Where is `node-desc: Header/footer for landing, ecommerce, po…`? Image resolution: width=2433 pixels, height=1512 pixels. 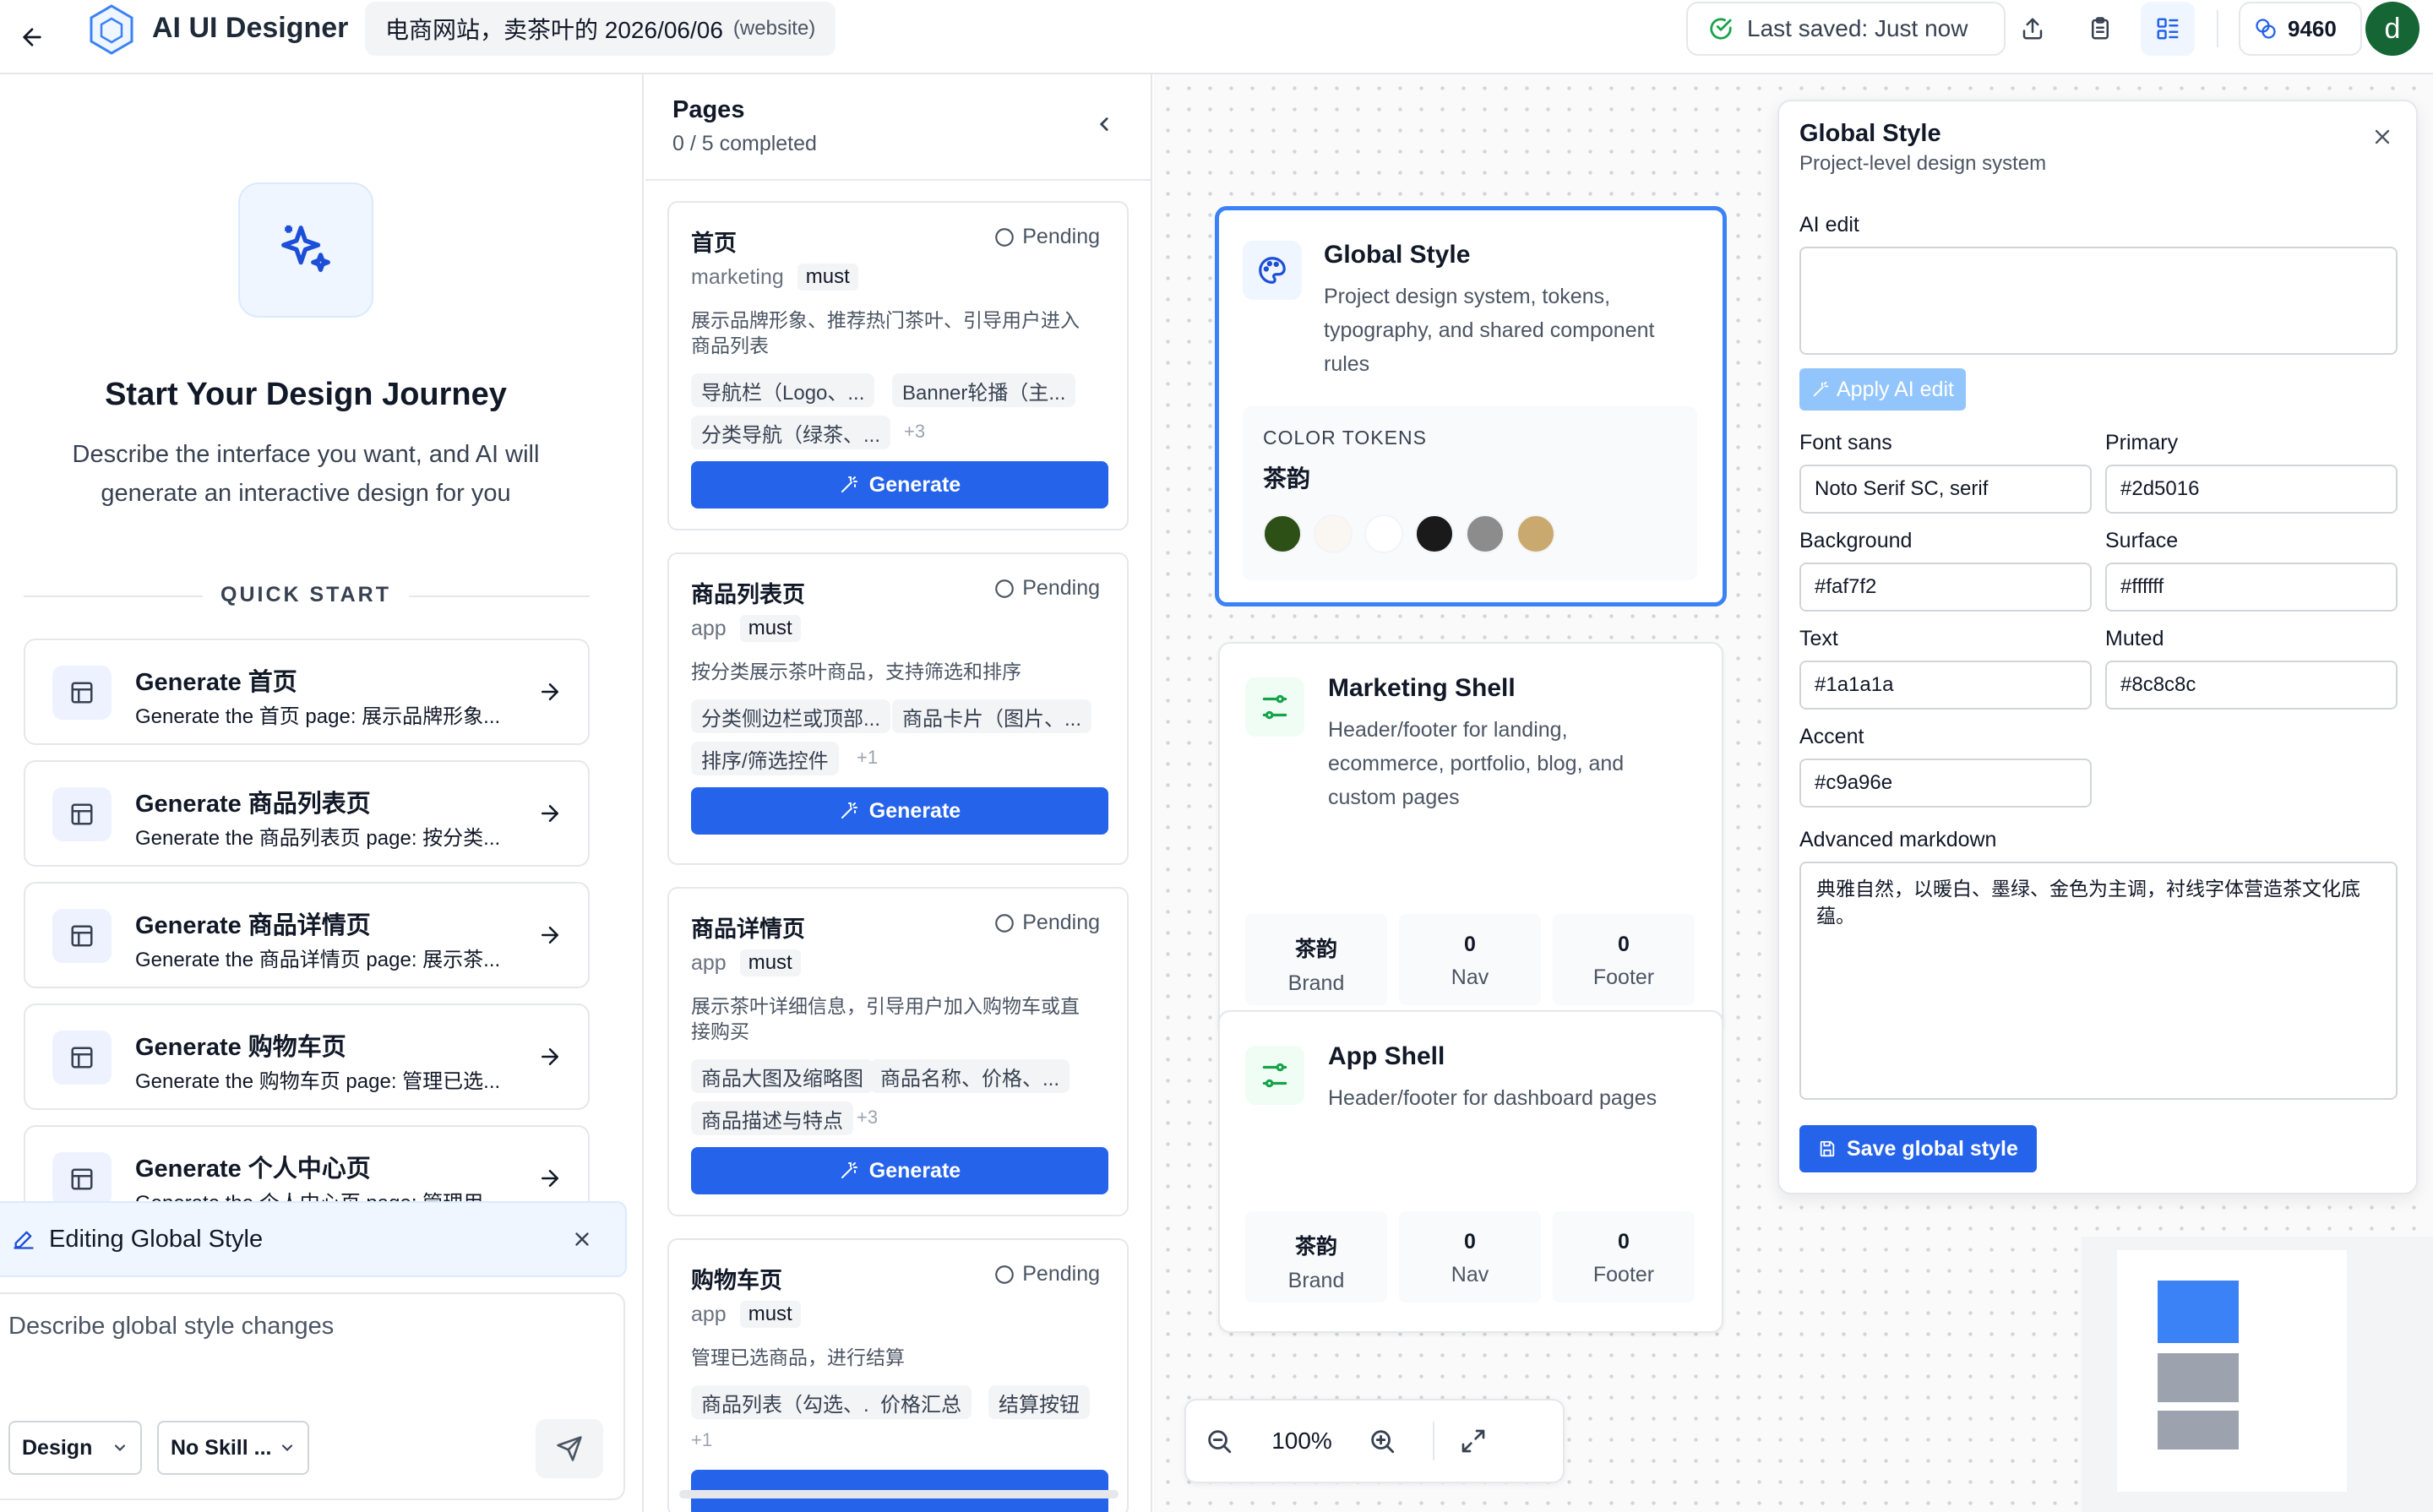
node-desc: Header/footer for landing, ecommerce, po… is located at coordinates (1506, 763).